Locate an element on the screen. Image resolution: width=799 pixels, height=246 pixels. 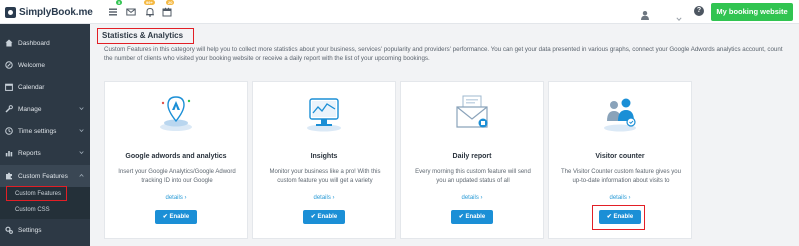
rocket-icon is located at coordinates (9, 65).